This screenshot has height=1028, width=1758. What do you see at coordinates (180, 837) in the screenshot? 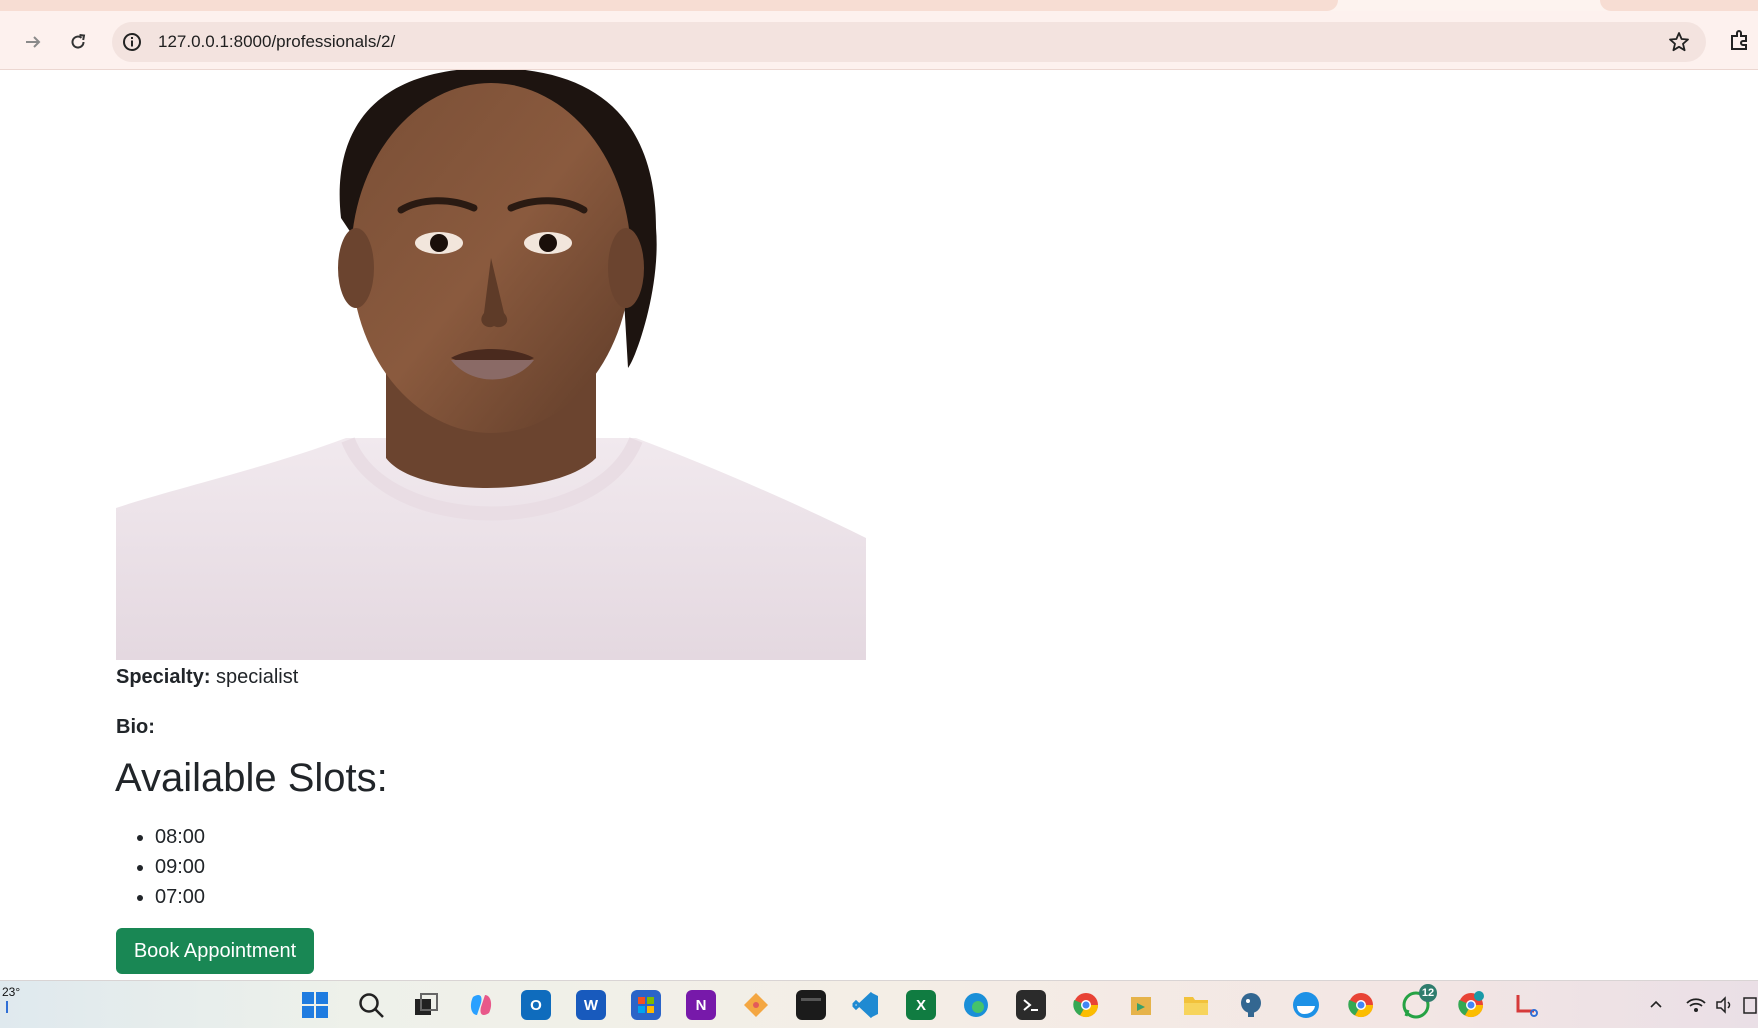
I see `slot-item: 08:00` at bounding box center [180, 837].